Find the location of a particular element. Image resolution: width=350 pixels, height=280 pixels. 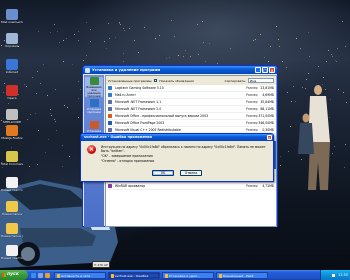

ok-button: OK is located at coordinates (163, 173).